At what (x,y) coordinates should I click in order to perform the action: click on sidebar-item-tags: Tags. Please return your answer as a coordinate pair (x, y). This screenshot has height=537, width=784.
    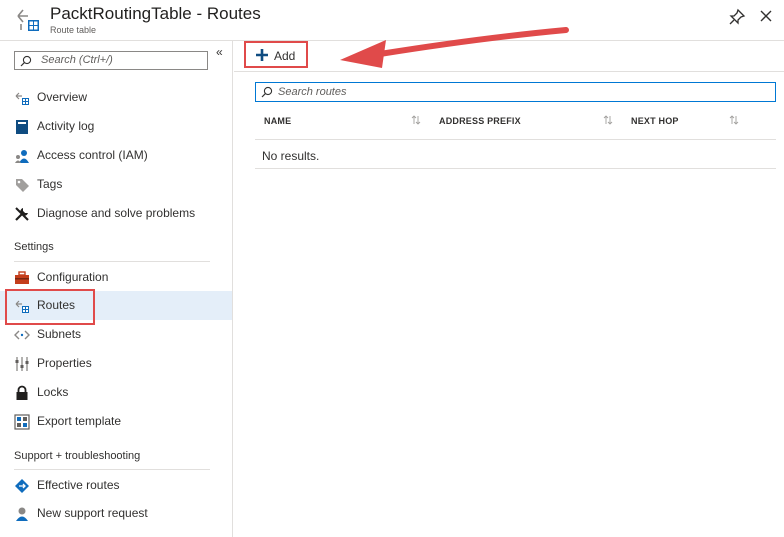
    Looking at the image, I should click on (116, 184).